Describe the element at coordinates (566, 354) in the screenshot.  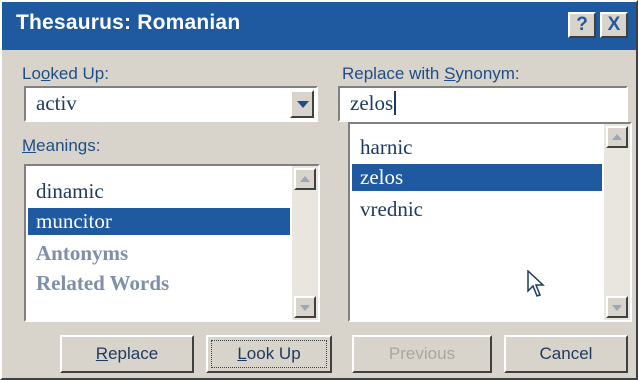
I see `cancel-button: Cancel` at that location.